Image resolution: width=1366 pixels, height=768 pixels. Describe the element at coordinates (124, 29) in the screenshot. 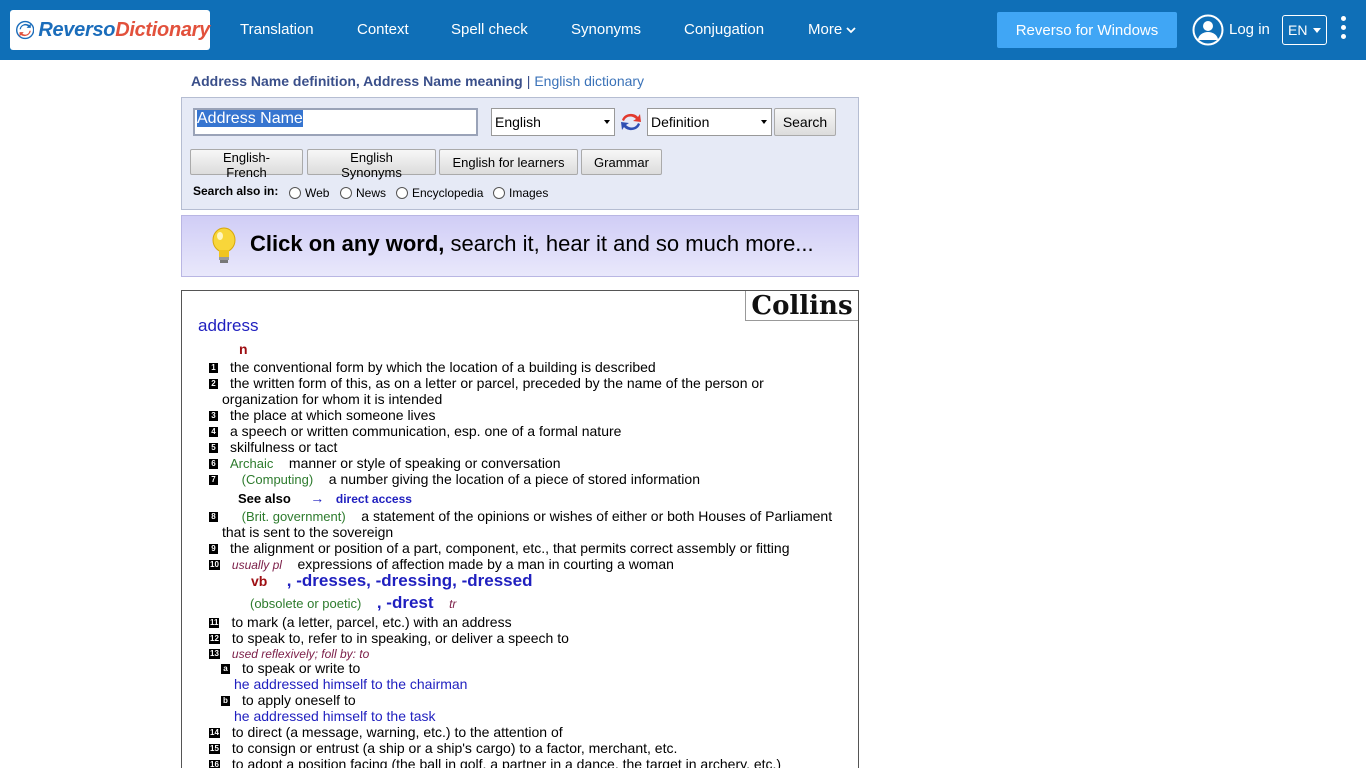

I see `logo-text: ReversoDictionary` at that location.